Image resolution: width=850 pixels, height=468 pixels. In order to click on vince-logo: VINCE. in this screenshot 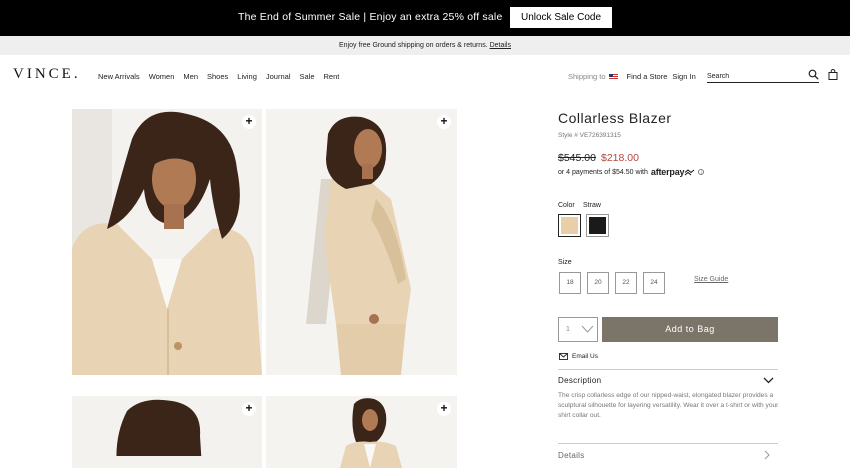, I will do `click(47, 74)`.